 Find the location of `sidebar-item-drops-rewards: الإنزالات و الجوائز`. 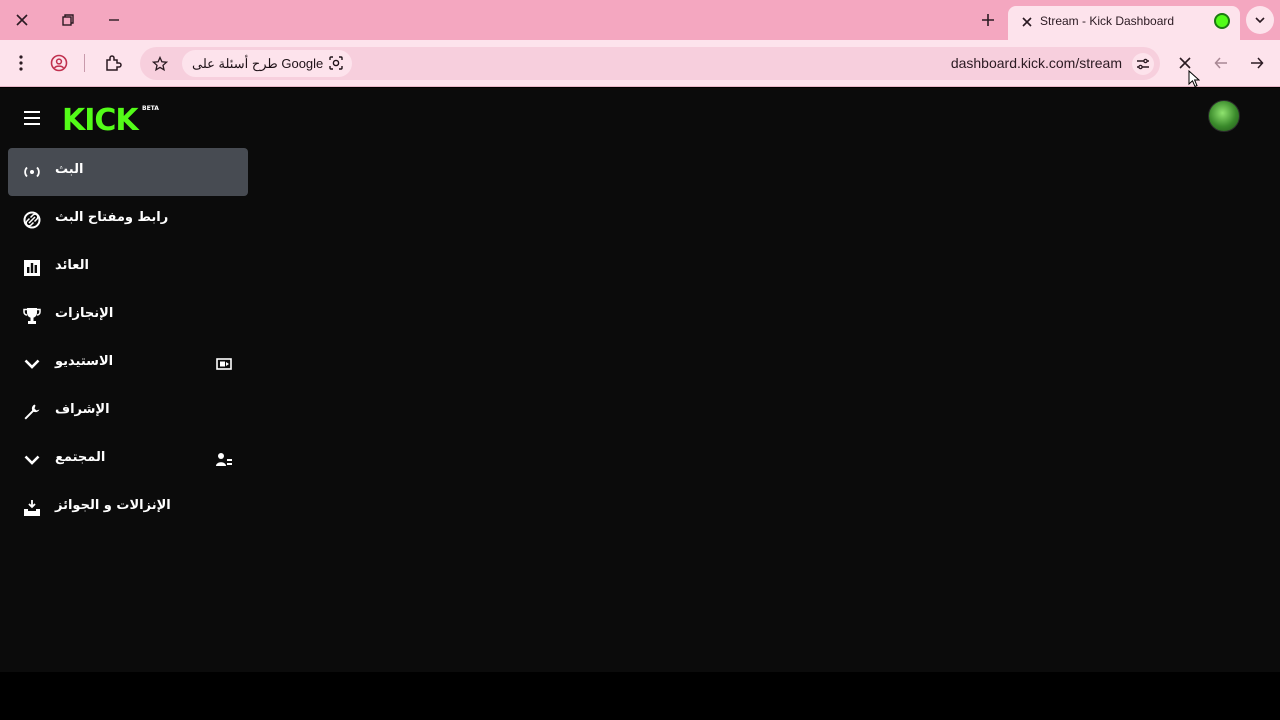

sidebar-item-drops-rewards: الإنزالات و الجوائز is located at coordinates (128, 508).